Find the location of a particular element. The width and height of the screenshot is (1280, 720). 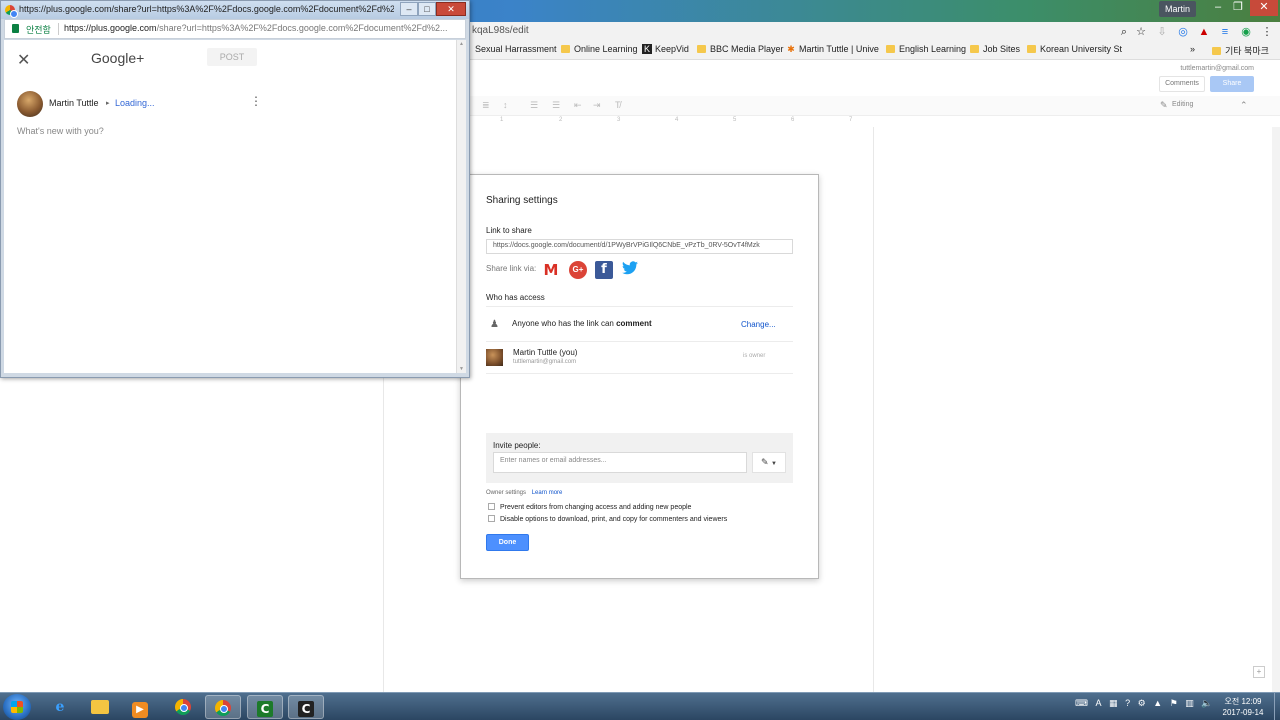

keepvid-icon: K is located at coordinates (647, 49).